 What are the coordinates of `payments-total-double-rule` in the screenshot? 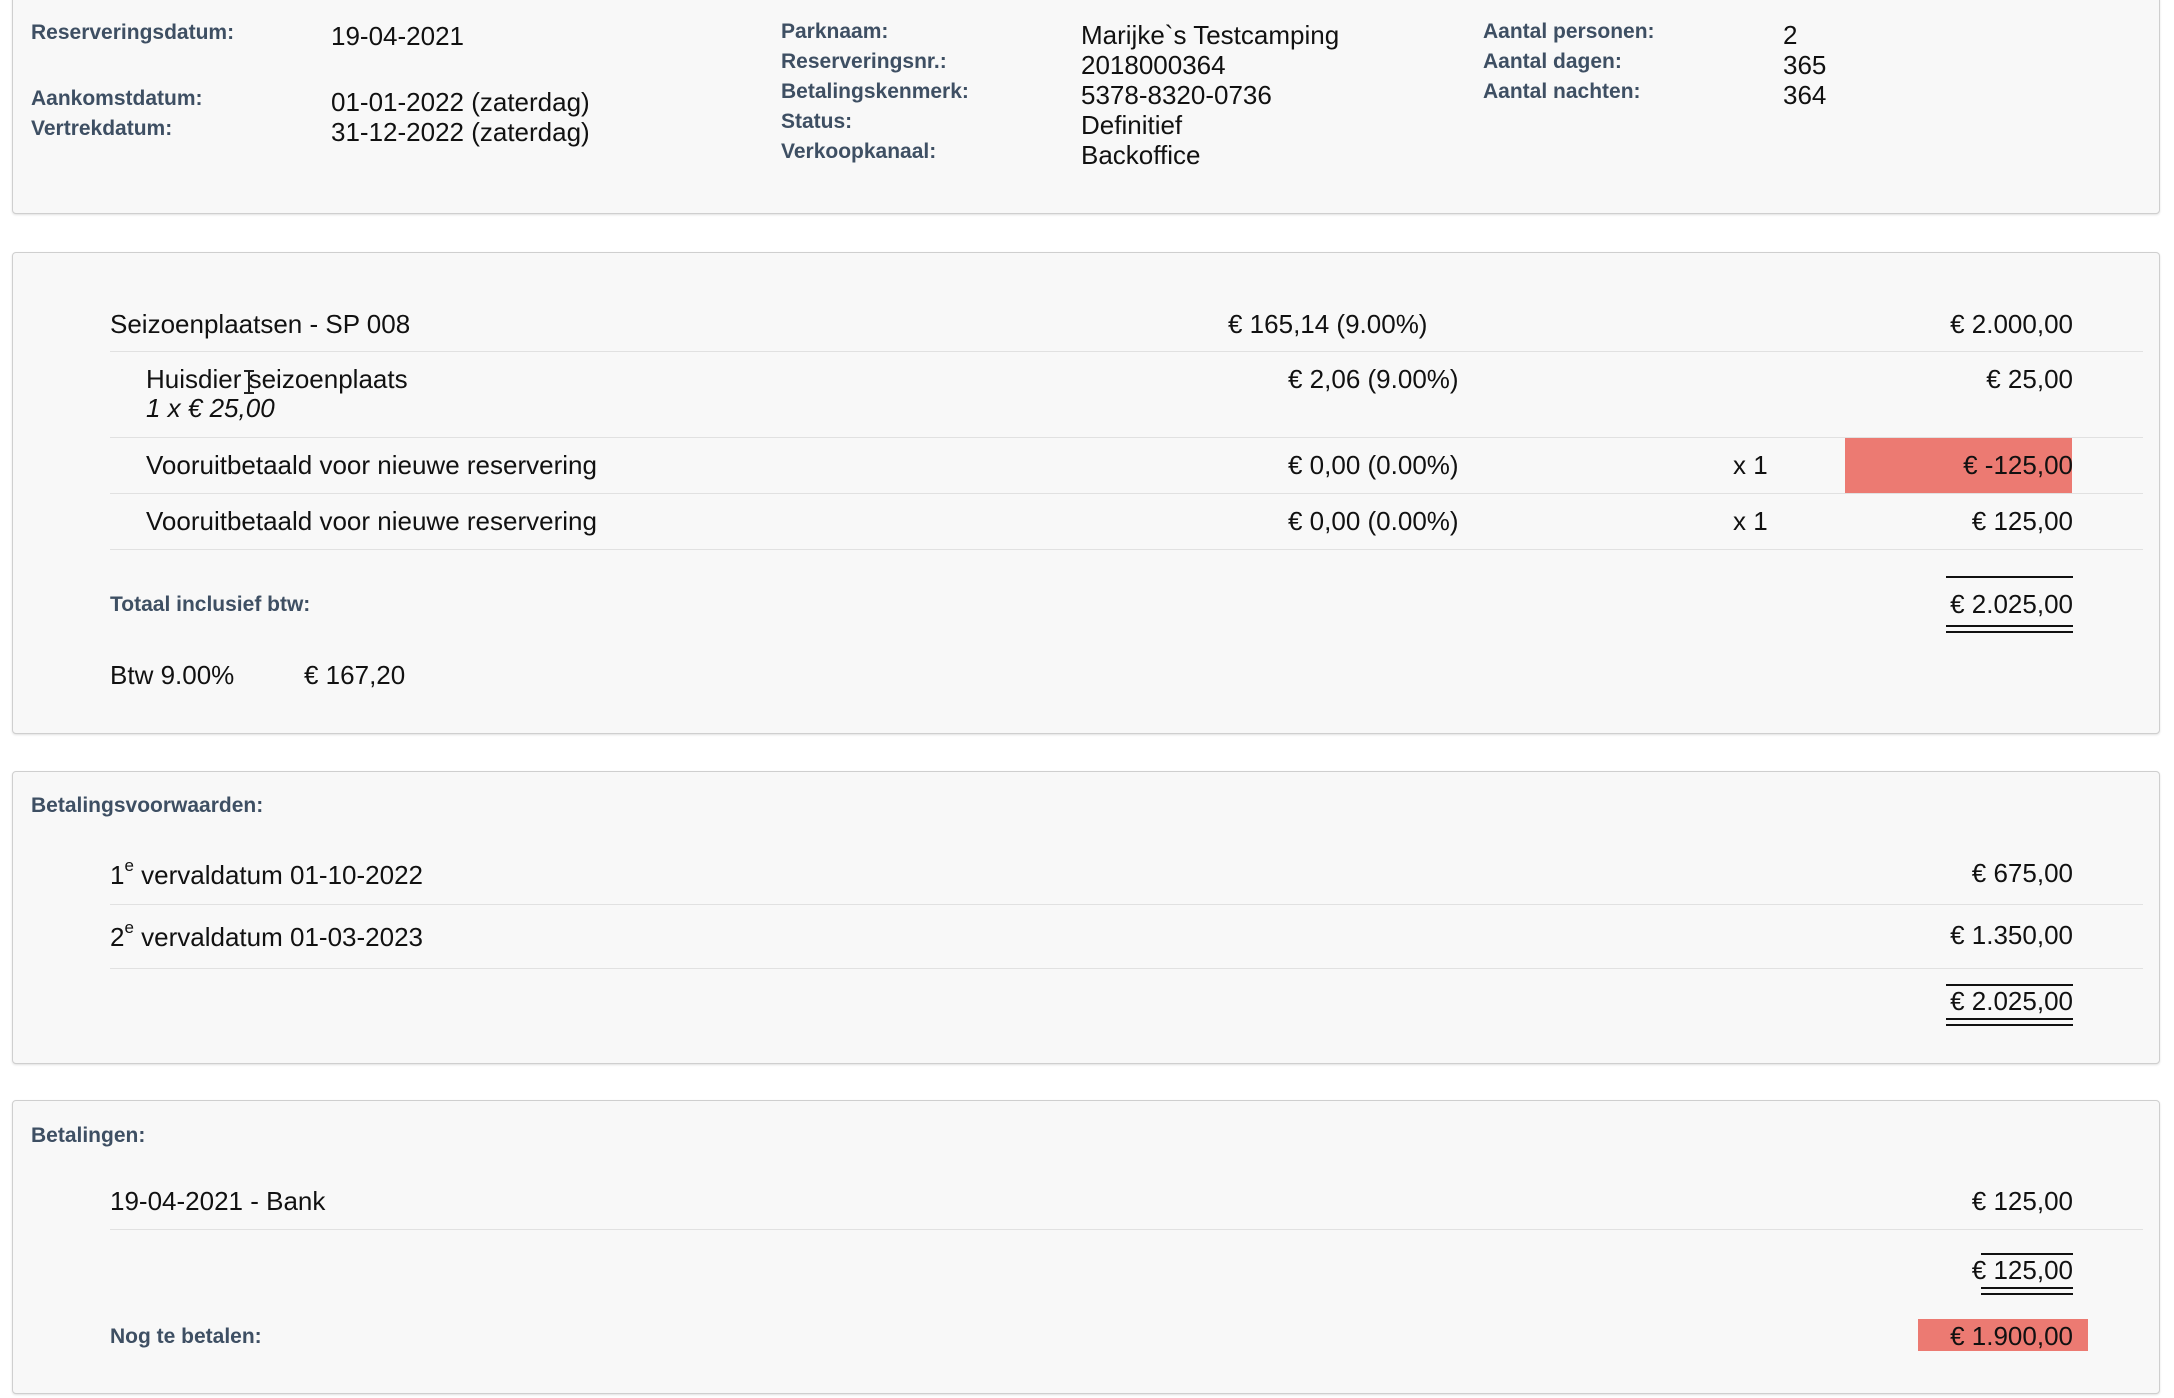 It's located at (2027, 1291).